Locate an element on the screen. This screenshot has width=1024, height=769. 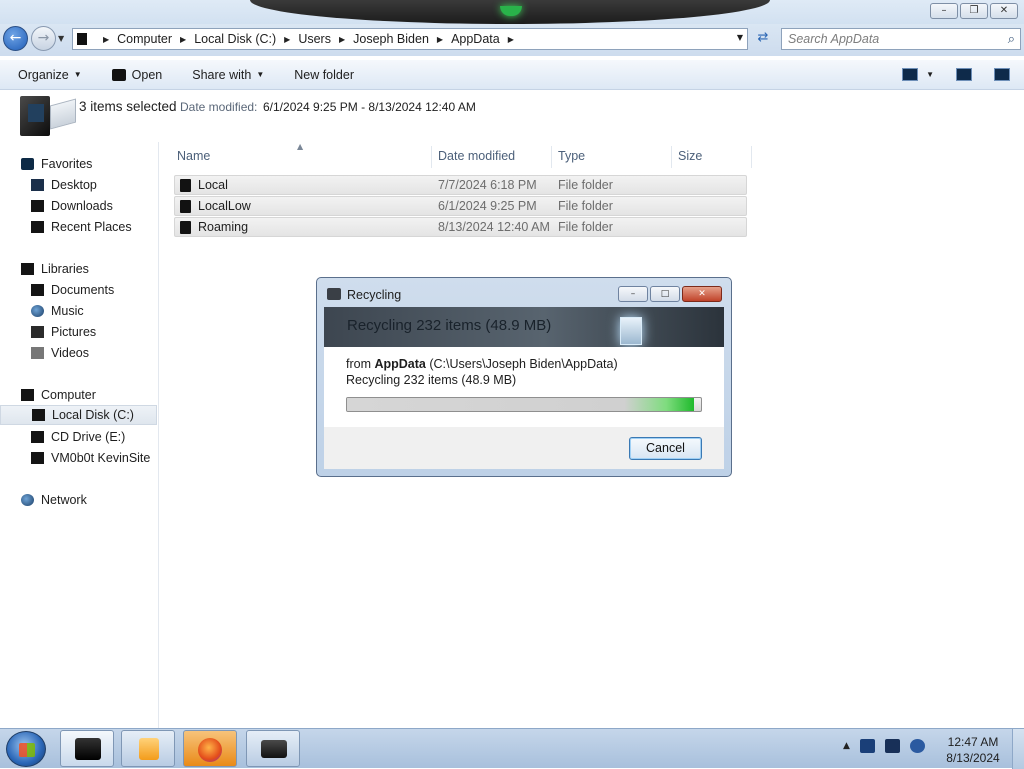
change-view-icon is located at coordinates (910, 74).